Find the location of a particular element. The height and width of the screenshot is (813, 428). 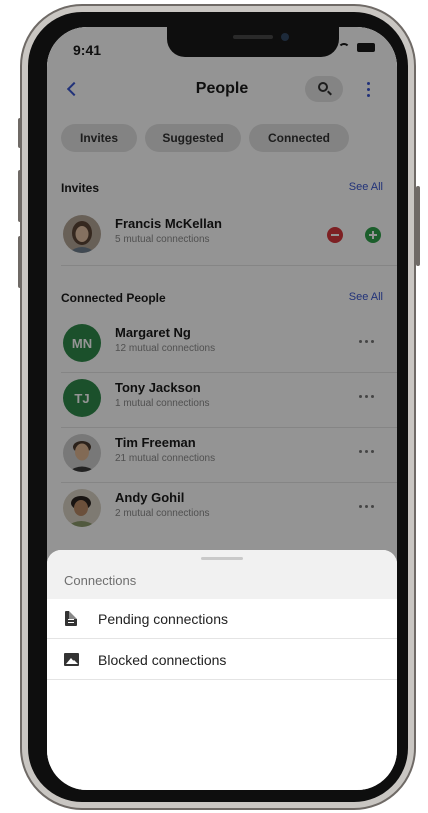

blocked-connections-item: Blocked connections is located at coordinates (222, 660).